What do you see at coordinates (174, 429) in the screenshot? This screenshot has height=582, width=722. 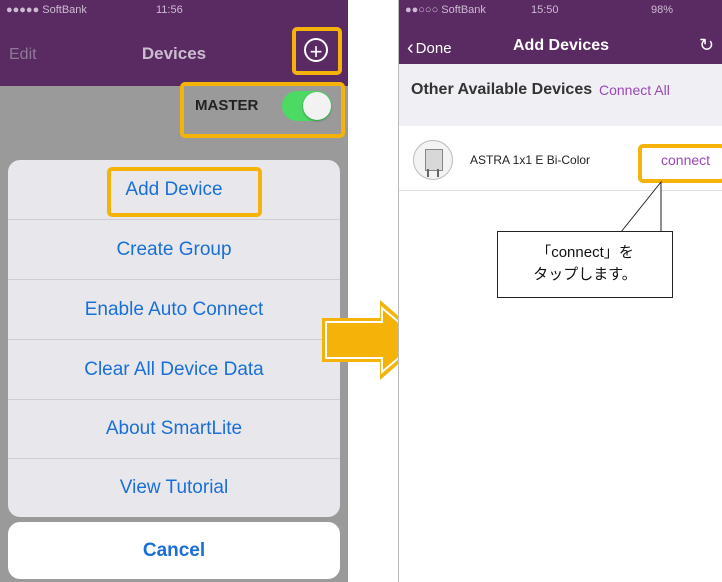 I see `about-smartlite-button: About SmartLite` at bounding box center [174, 429].